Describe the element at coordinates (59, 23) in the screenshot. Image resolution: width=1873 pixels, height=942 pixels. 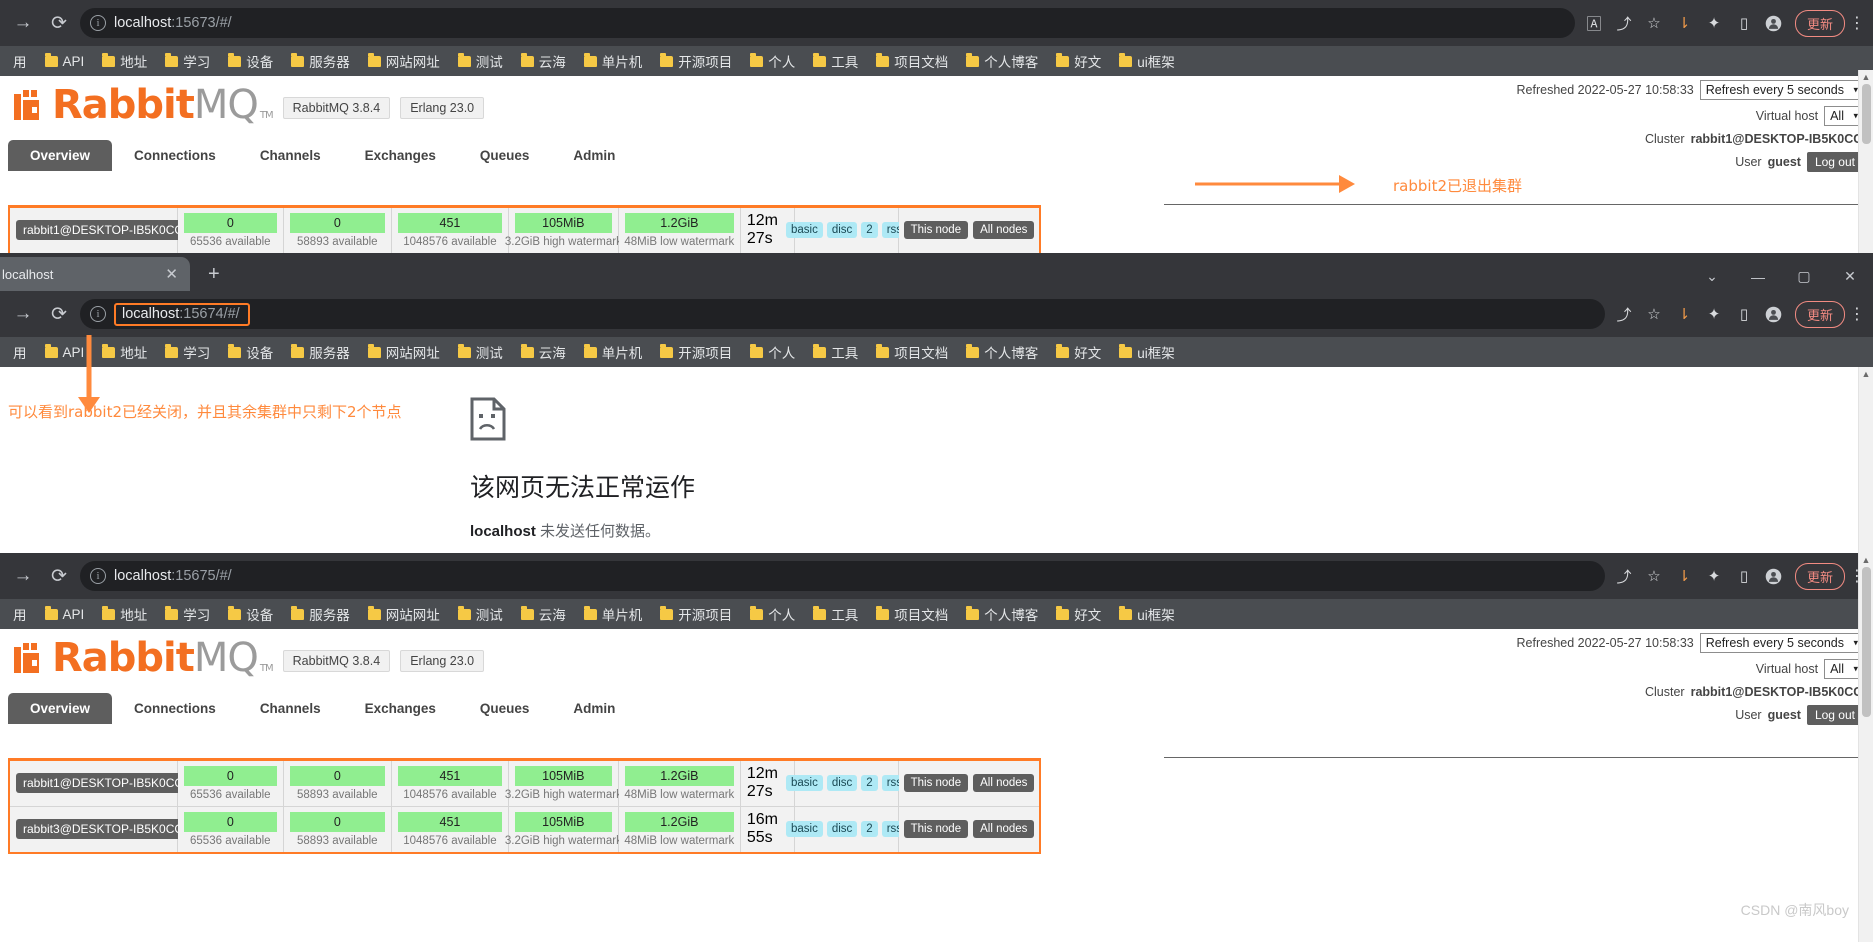
I see `reload-icon: ⟳` at that location.